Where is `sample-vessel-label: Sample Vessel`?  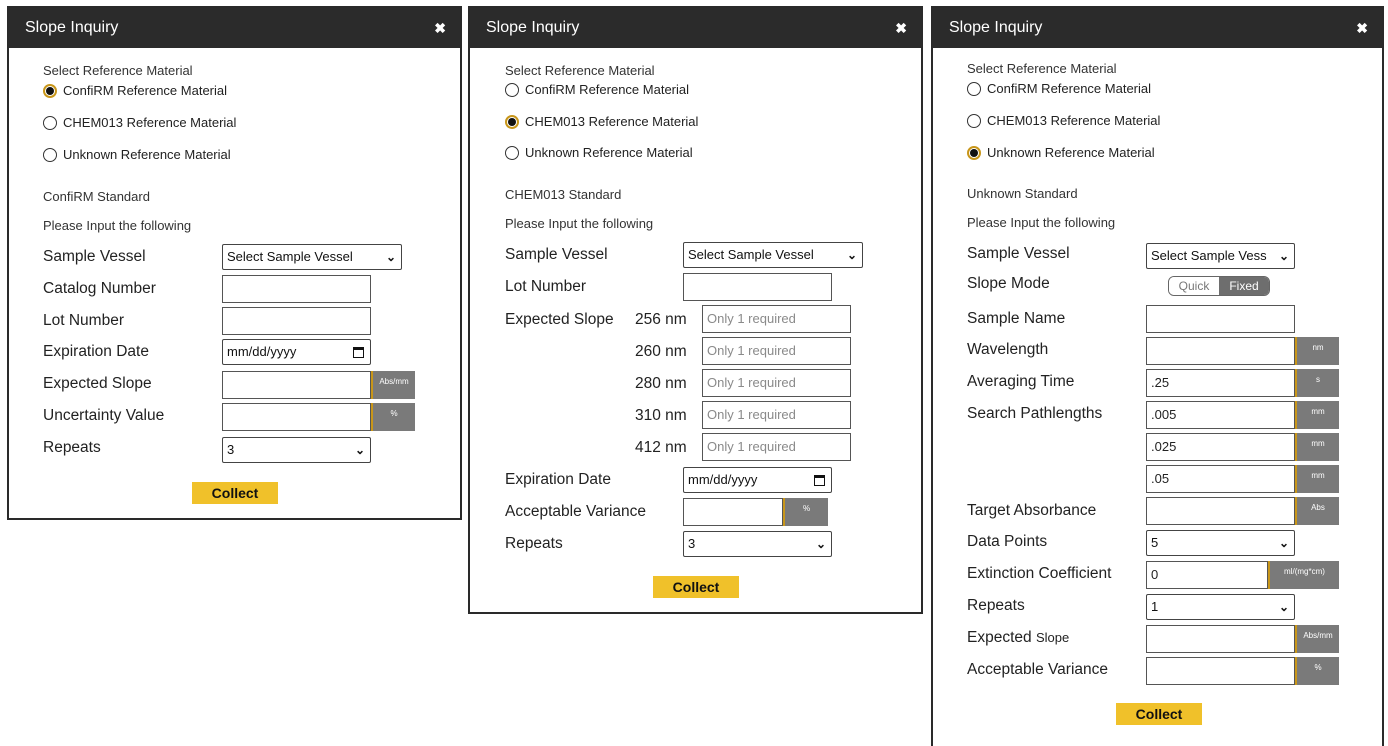
sample-vessel-label: Sample Vessel is located at coordinates (556, 254).